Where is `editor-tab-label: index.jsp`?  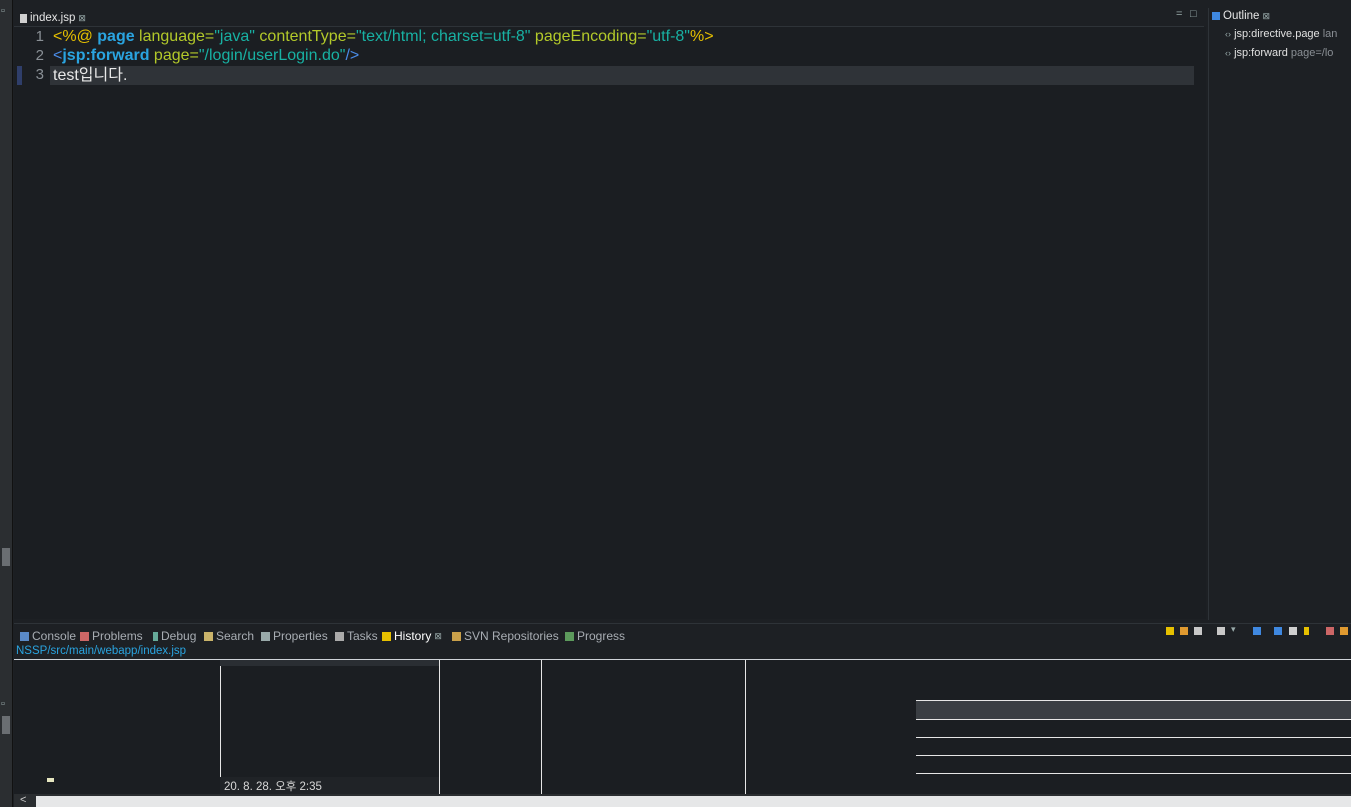
editor-tab-label: index.jsp is located at coordinates (53, 18).